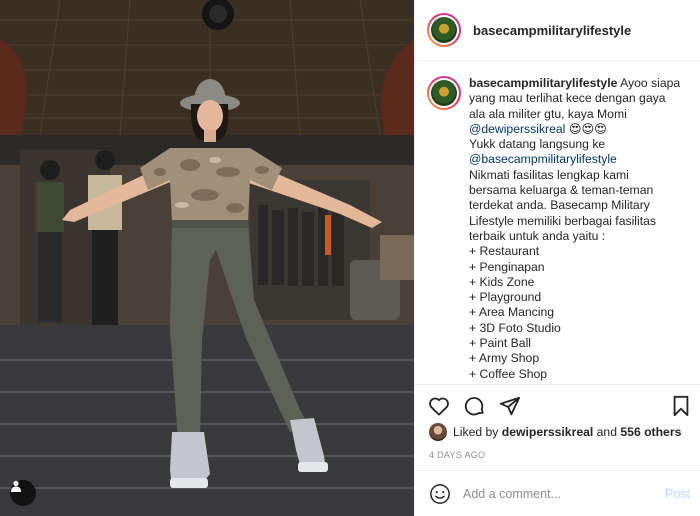 This screenshot has height=516, width=700. I want to click on header-username: basecampmilitarylifestyle, so click(552, 30).